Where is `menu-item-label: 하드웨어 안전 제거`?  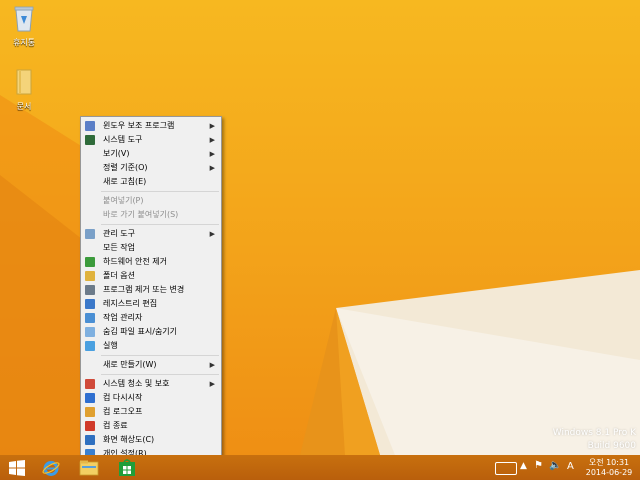 menu-item-label: 하드웨어 안전 제거 is located at coordinates (135, 261).